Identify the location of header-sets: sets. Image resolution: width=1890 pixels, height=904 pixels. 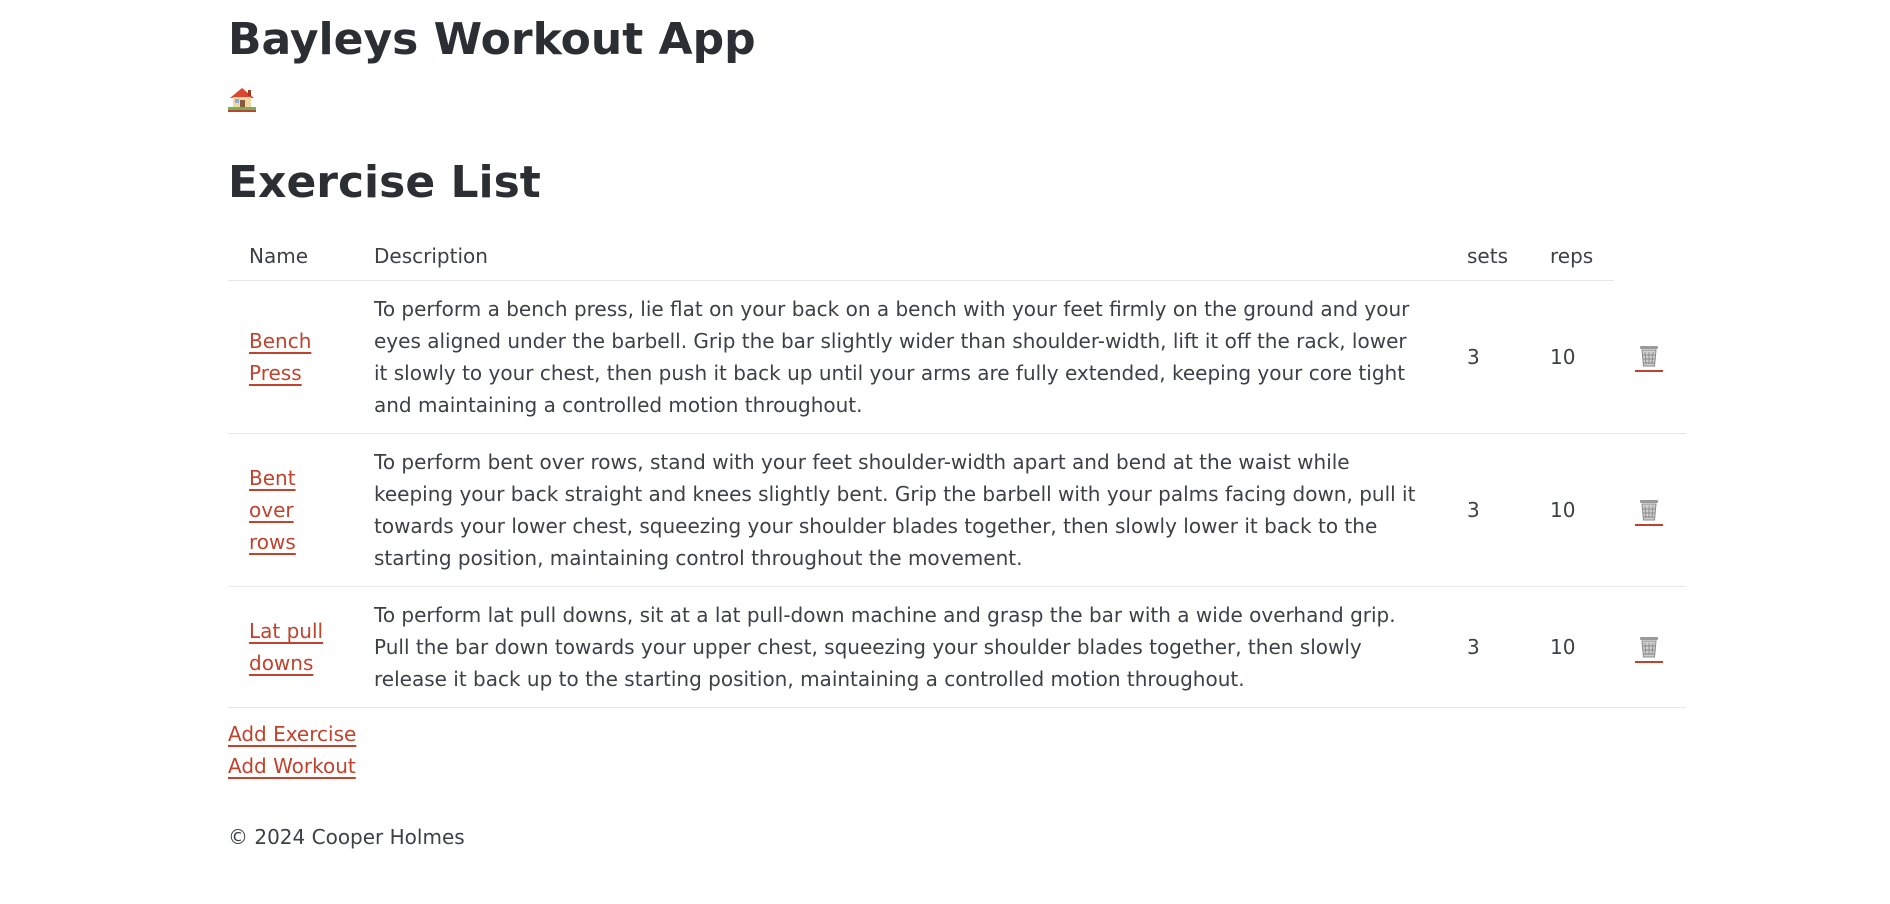
(1487, 256).